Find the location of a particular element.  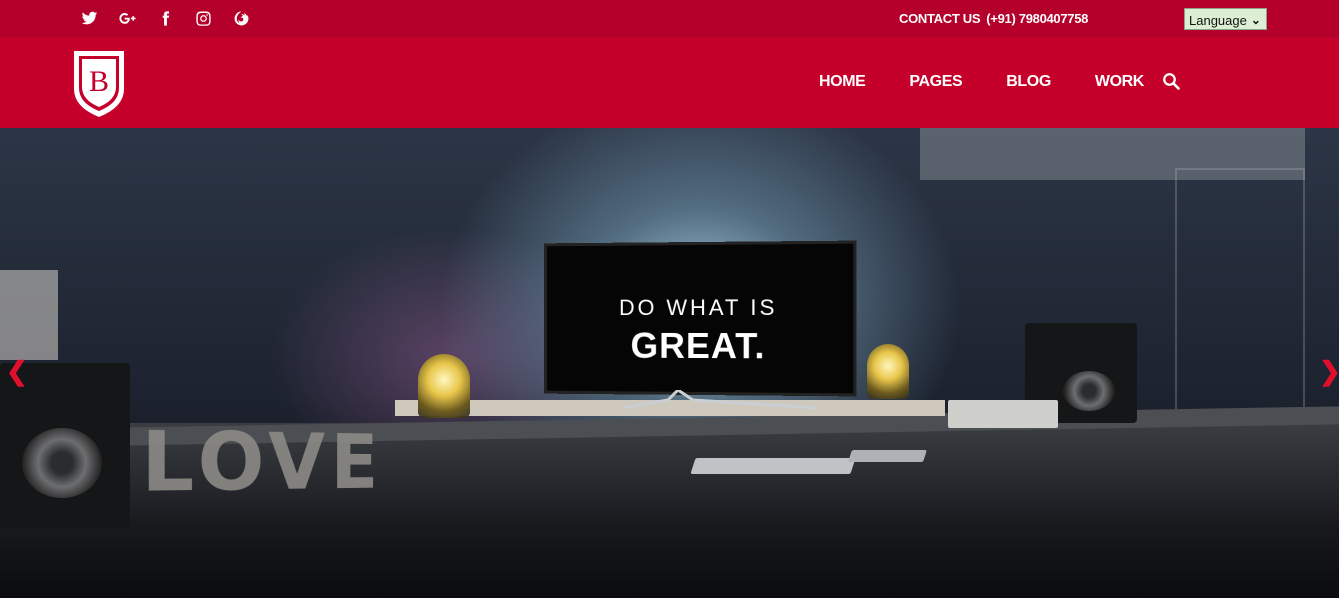

google-plus-icon is located at coordinates (127, 18).